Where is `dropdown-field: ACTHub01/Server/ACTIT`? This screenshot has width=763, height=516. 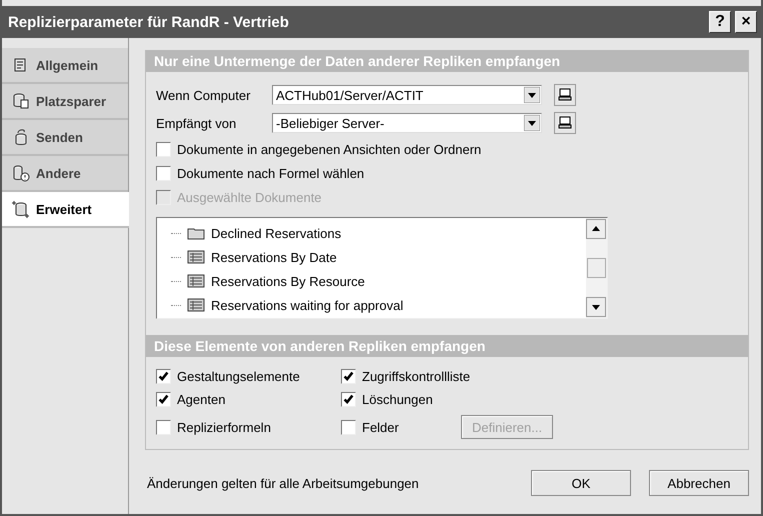
dropdown-field: ACTHub01/Server/ACTIT is located at coordinates (407, 95).